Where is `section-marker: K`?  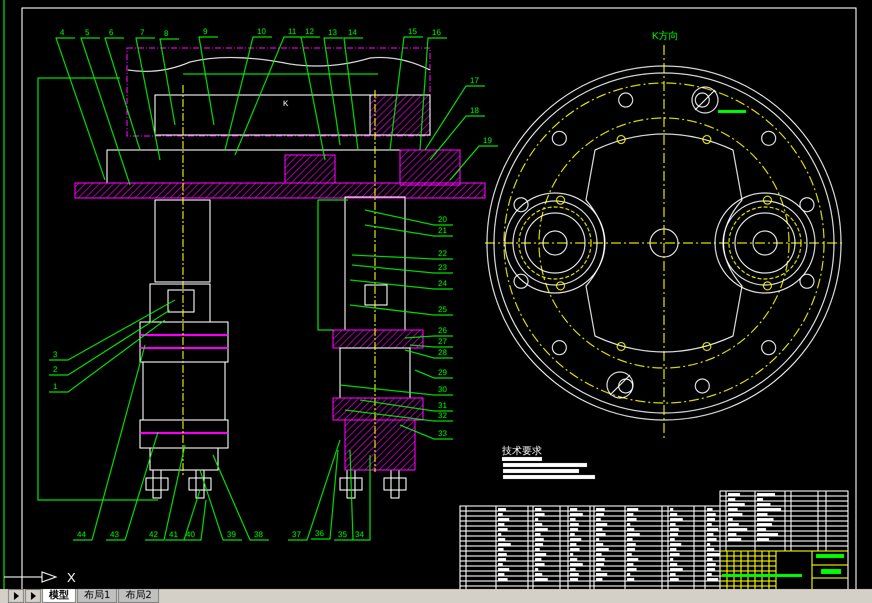 section-marker: K is located at coordinates (285, 103).